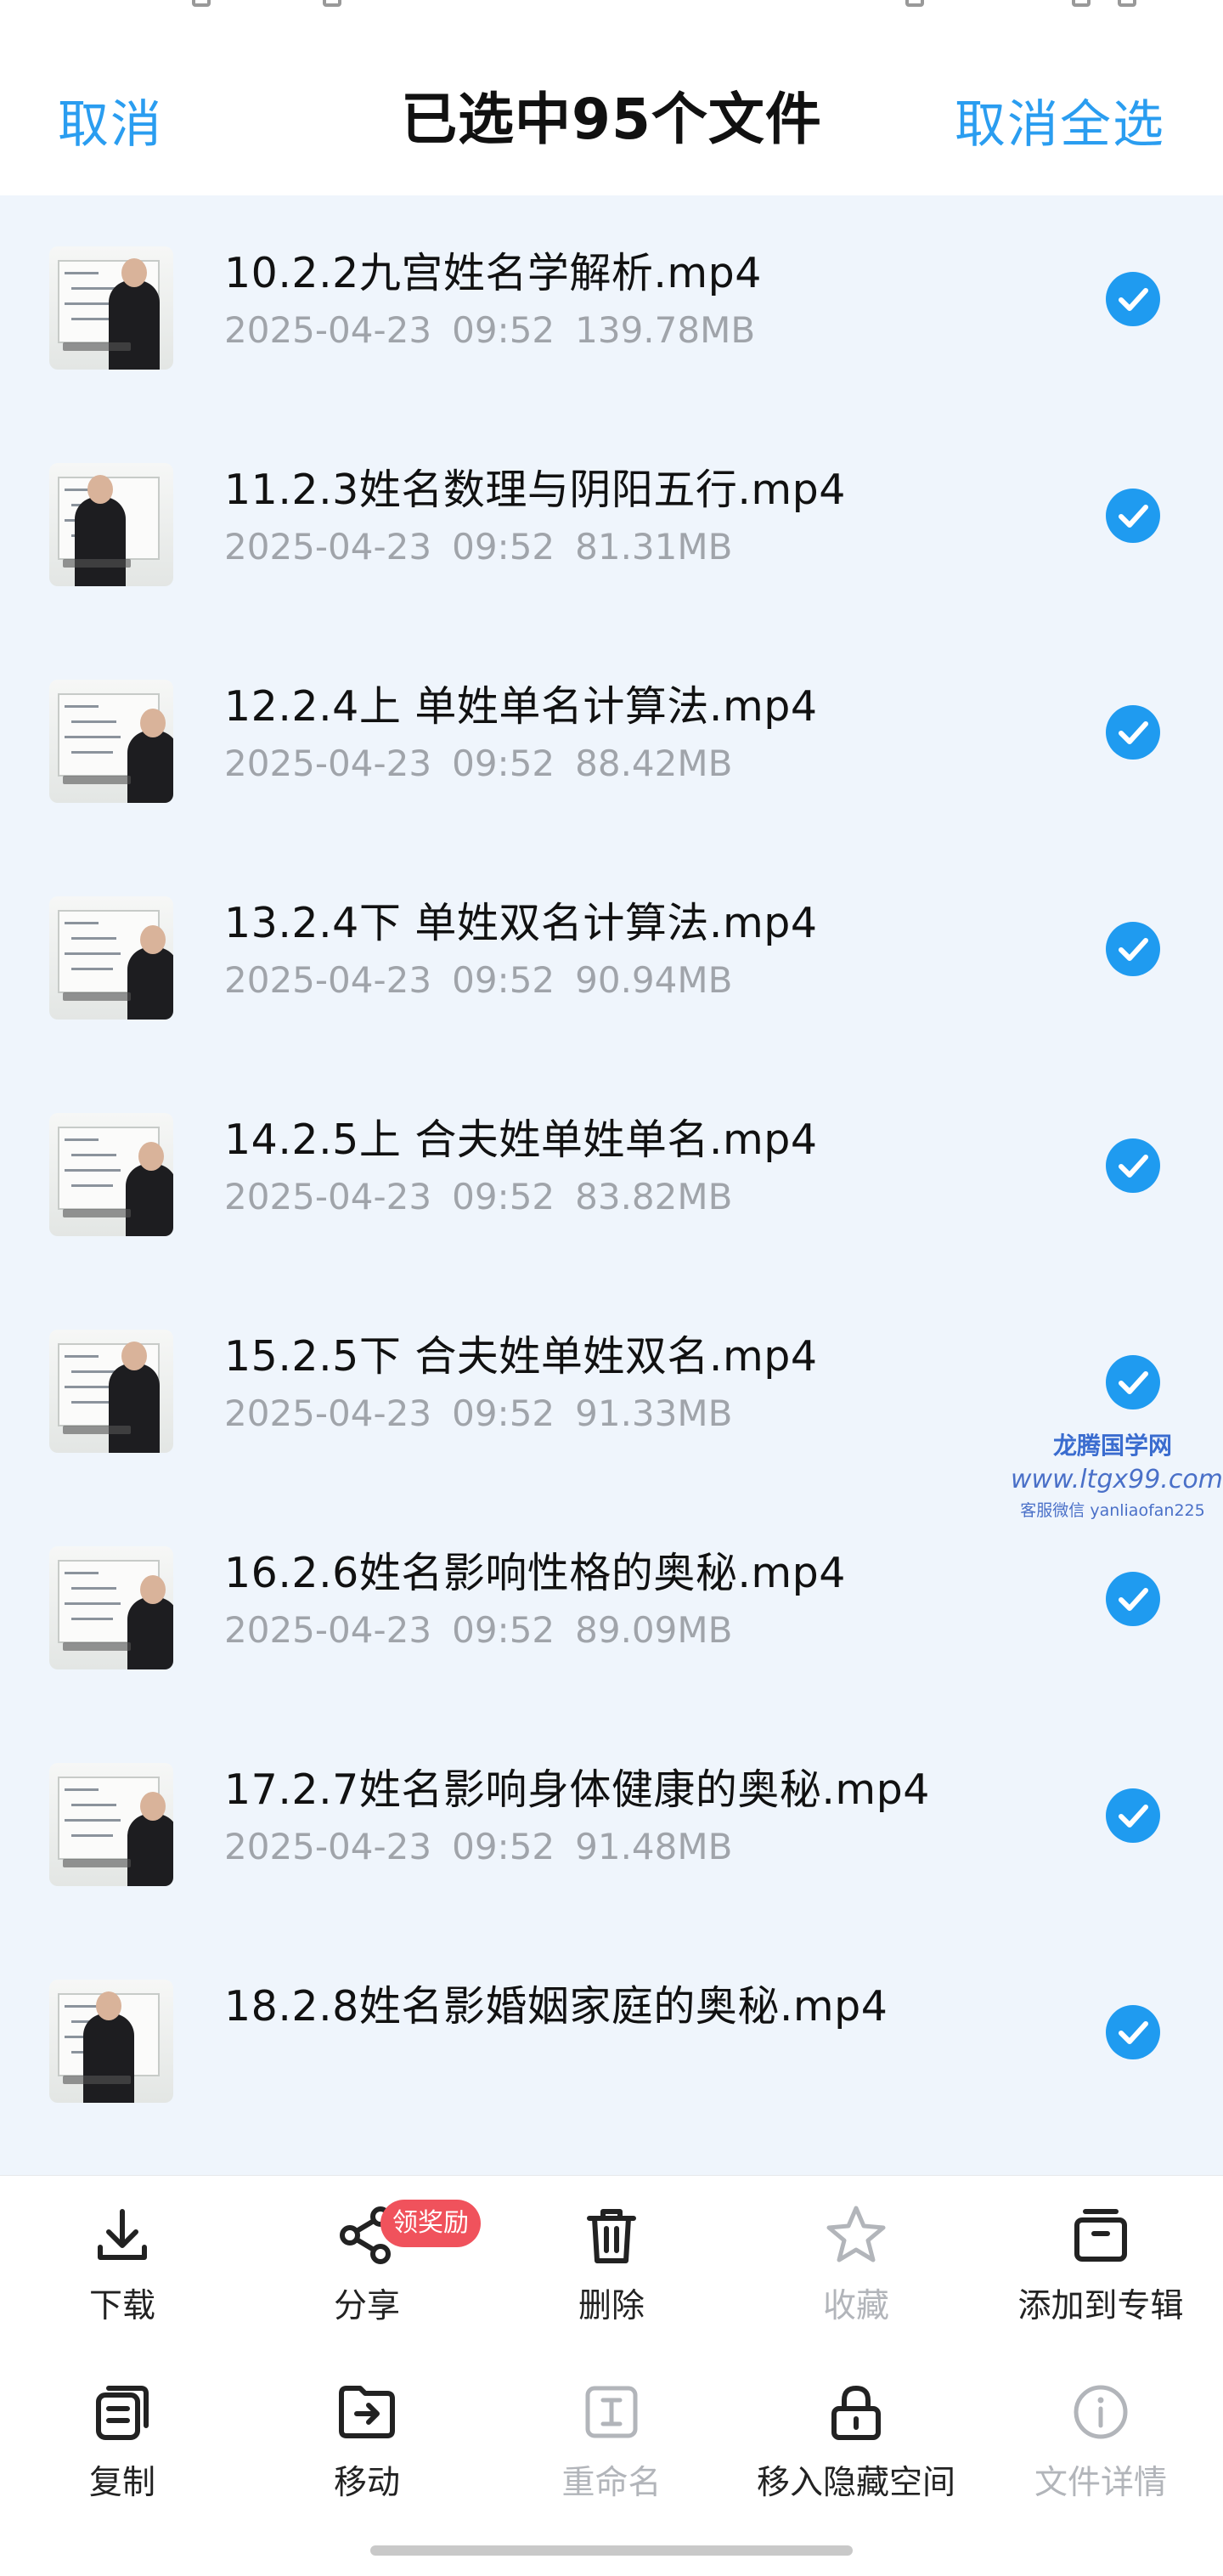  Describe the element at coordinates (1100, 2235) in the screenshot. I see `album-icon` at that location.